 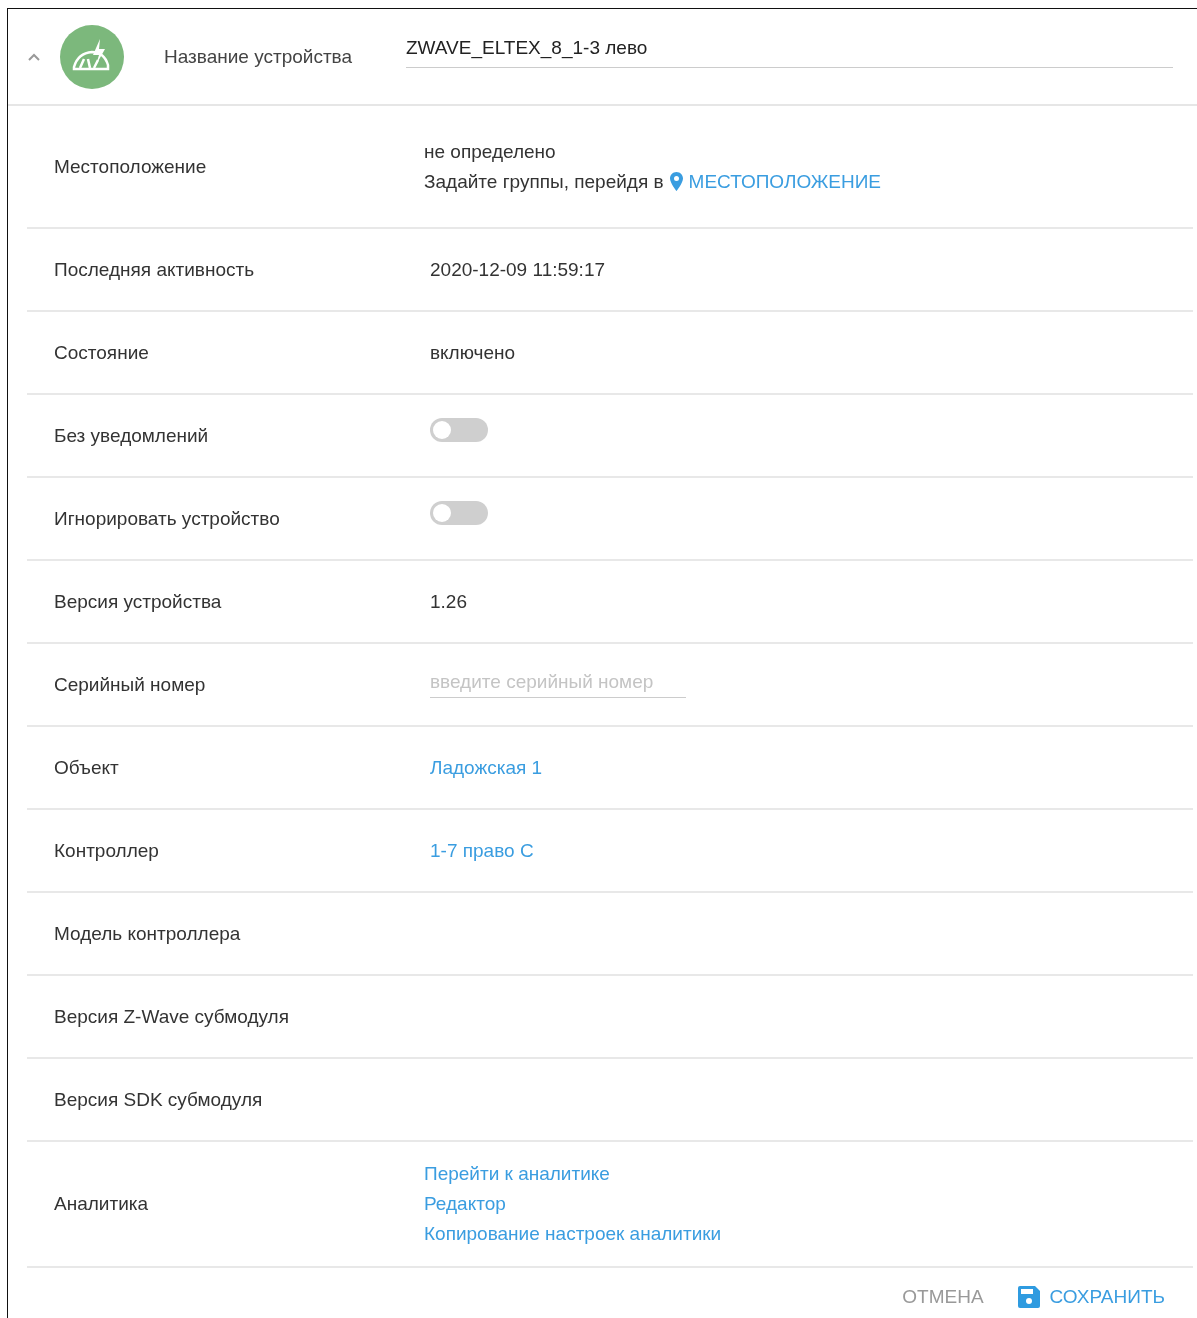 I want to click on location-link: МЕСТОПОЛОЖЕНИЕ, so click(x=785, y=181).